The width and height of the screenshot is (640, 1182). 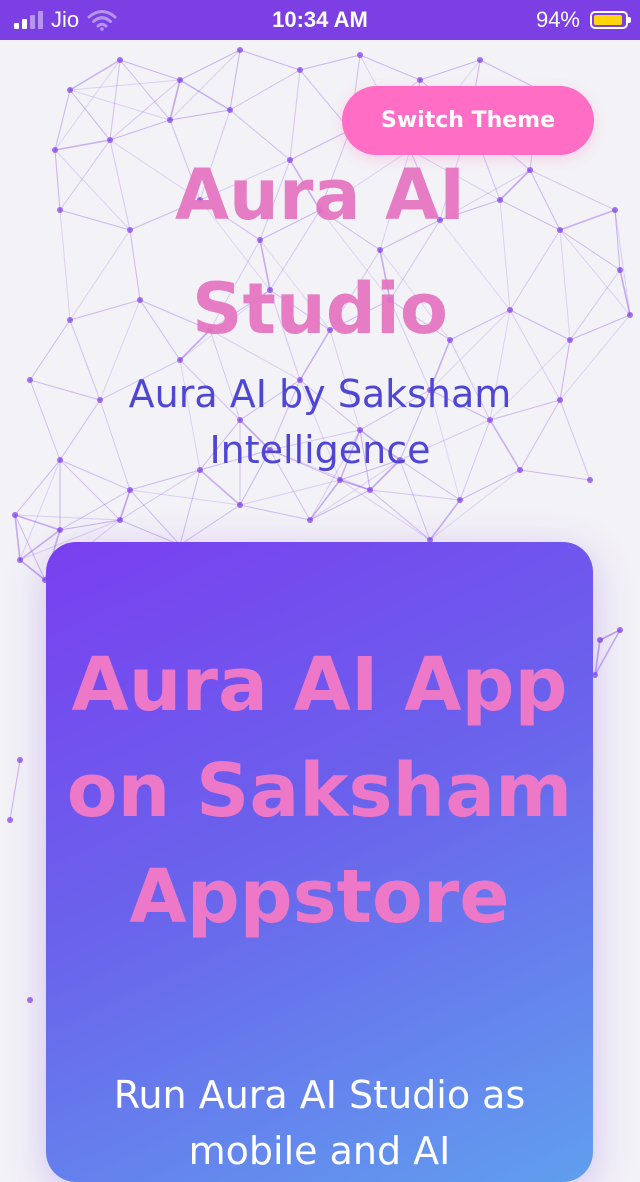 What do you see at coordinates (319, 1123) in the screenshot?
I see `card-description: Run Aura AI Studio as mobile and AI` at bounding box center [319, 1123].